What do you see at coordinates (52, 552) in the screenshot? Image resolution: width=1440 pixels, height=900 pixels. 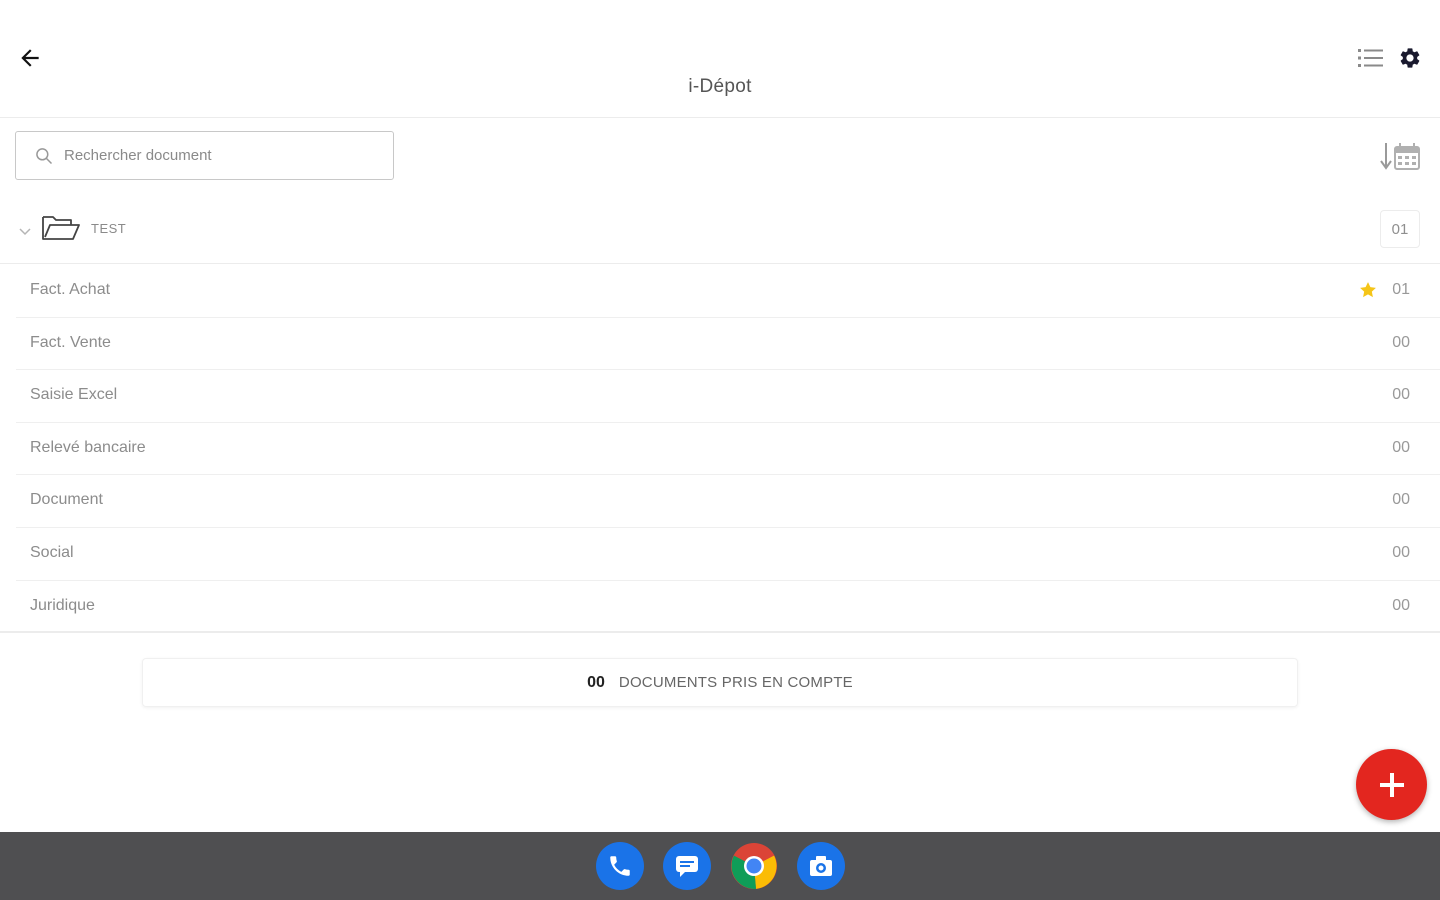 I see `category-label: Social` at bounding box center [52, 552].